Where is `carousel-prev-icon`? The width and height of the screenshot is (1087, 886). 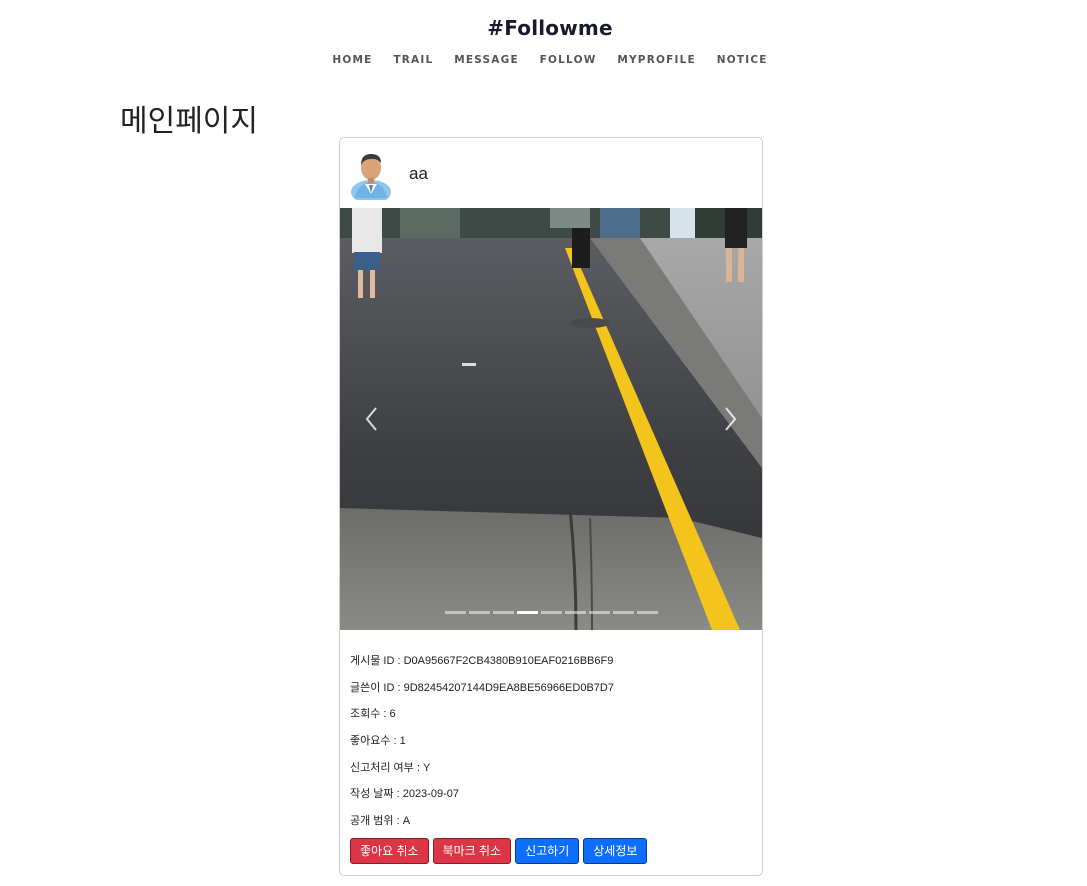 carousel-prev-icon is located at coordinates (372, 419).